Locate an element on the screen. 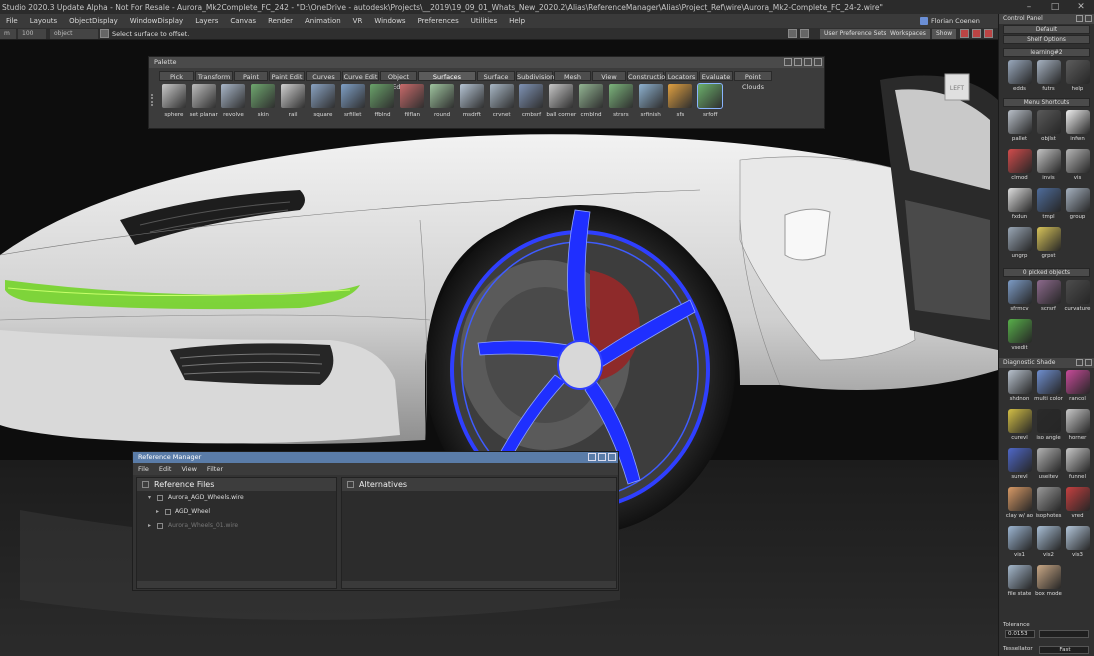  diag-float-icon is located at coordinates (1079, 362).